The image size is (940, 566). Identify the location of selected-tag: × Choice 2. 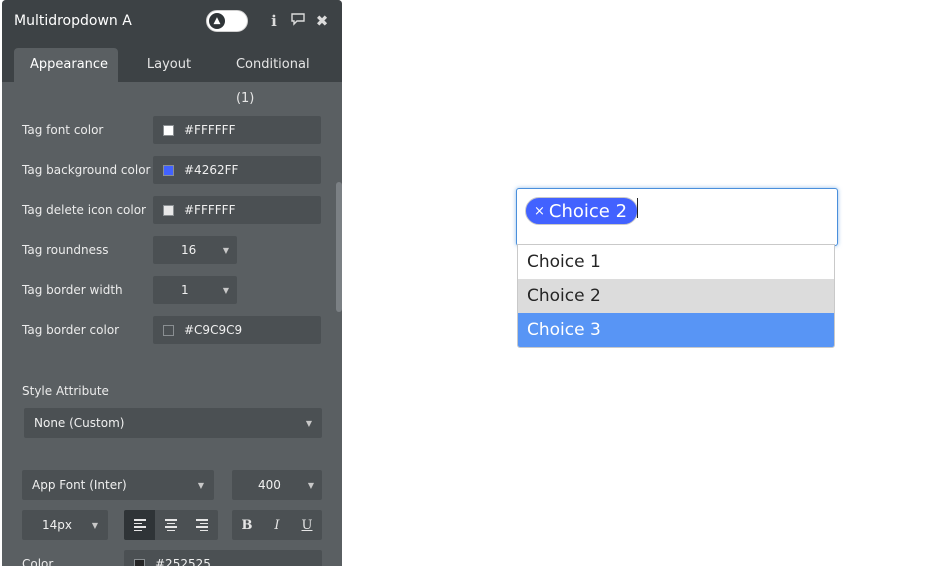
(582, 211).